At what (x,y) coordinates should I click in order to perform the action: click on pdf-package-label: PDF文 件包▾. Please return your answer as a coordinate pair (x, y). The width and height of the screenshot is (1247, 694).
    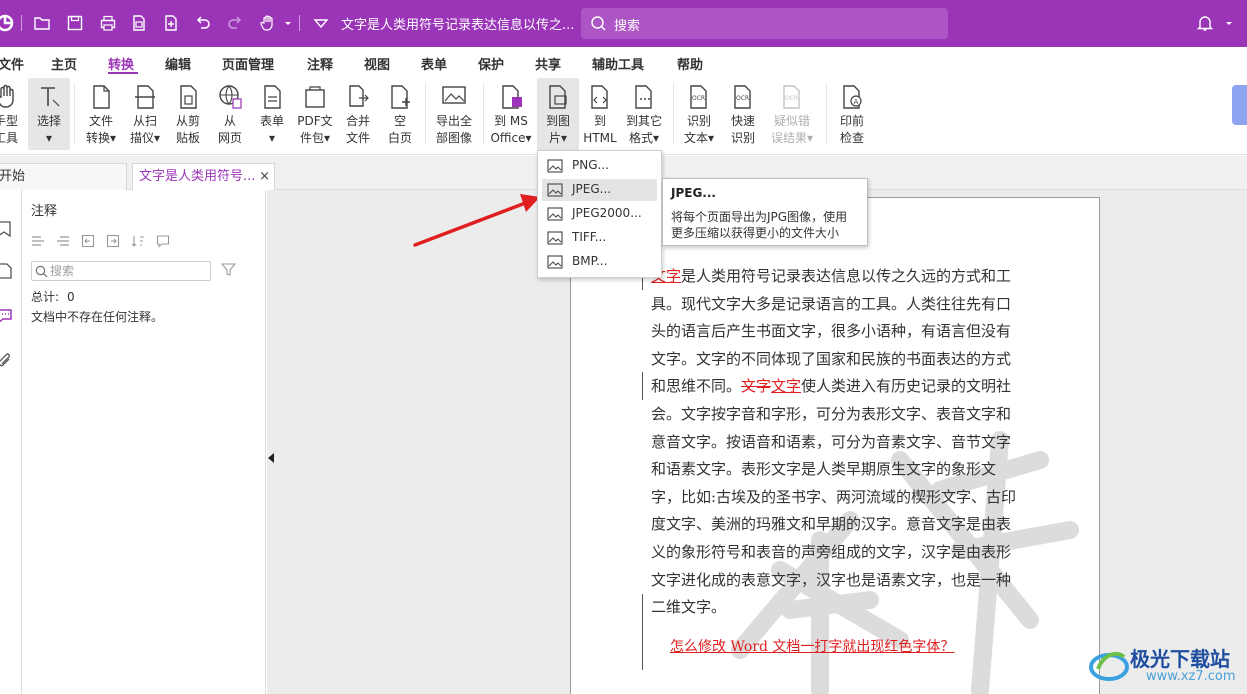
    Looking at the image, I should click on (315, 129).